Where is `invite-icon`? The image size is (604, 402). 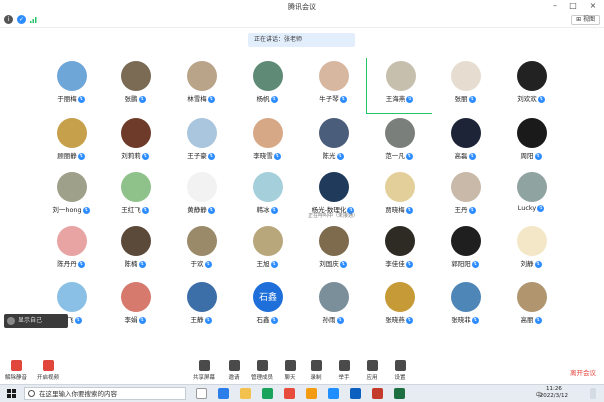
invite-icon is located at coordinates (234, 365).